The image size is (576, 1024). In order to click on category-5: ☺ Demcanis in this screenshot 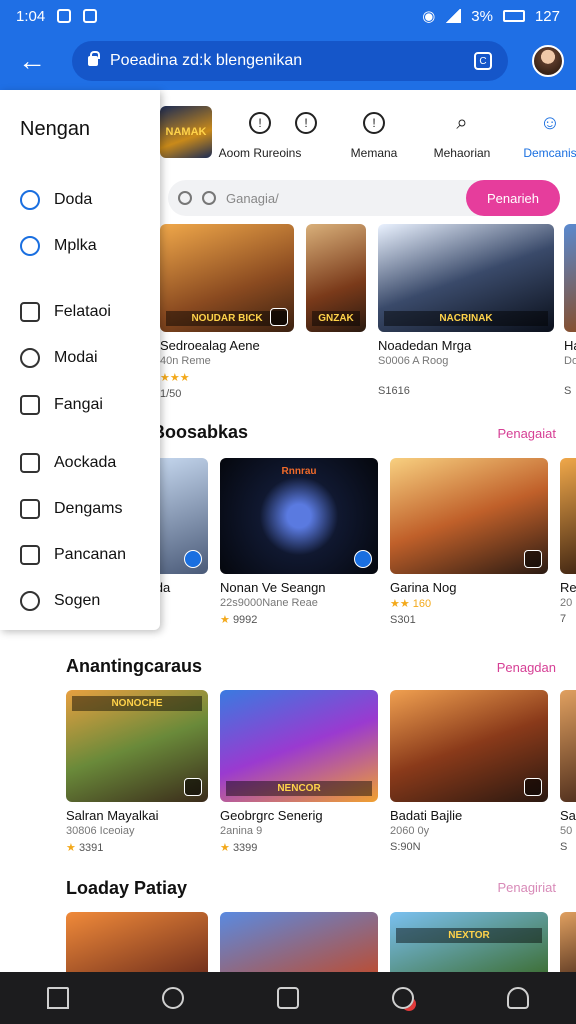, I will do `click(543, 129)`.